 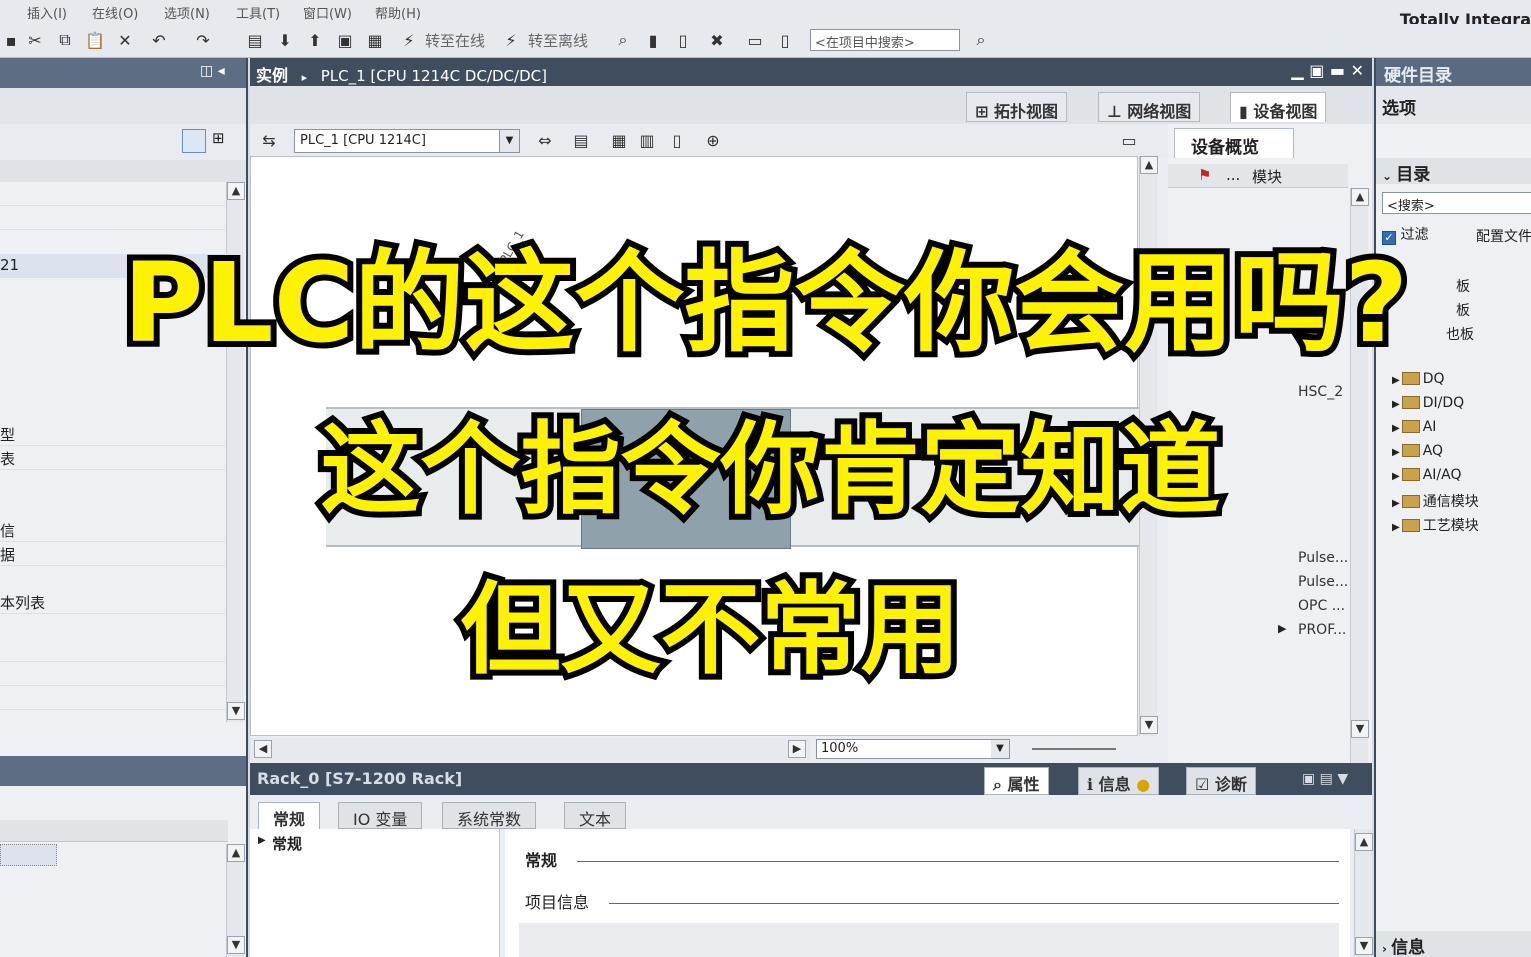 I want to click on catalog-search-input: <搜索>, so click(x=1456, y=203).